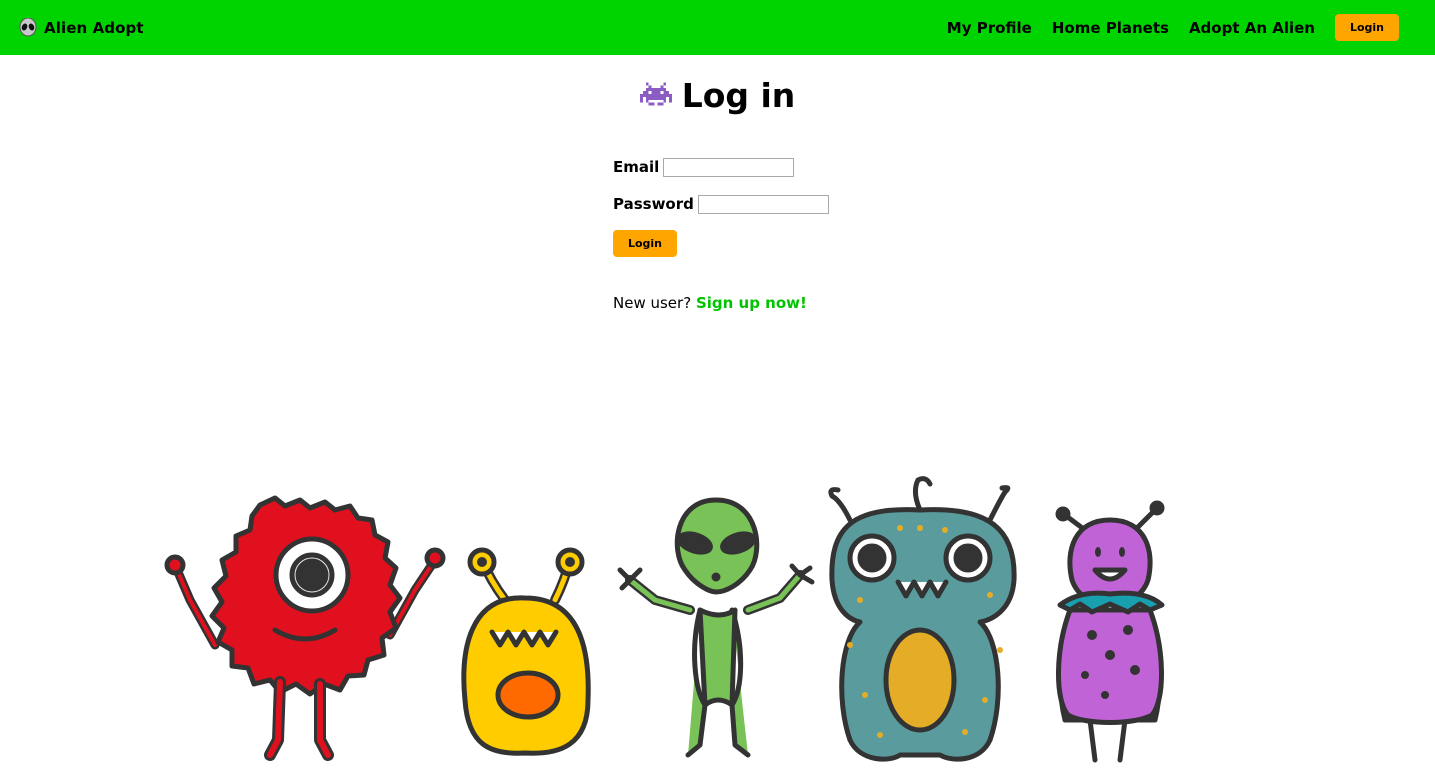  Describe the element at coordinates (28, 26) in the screenshot. I see `alien-face-icon` at that location.